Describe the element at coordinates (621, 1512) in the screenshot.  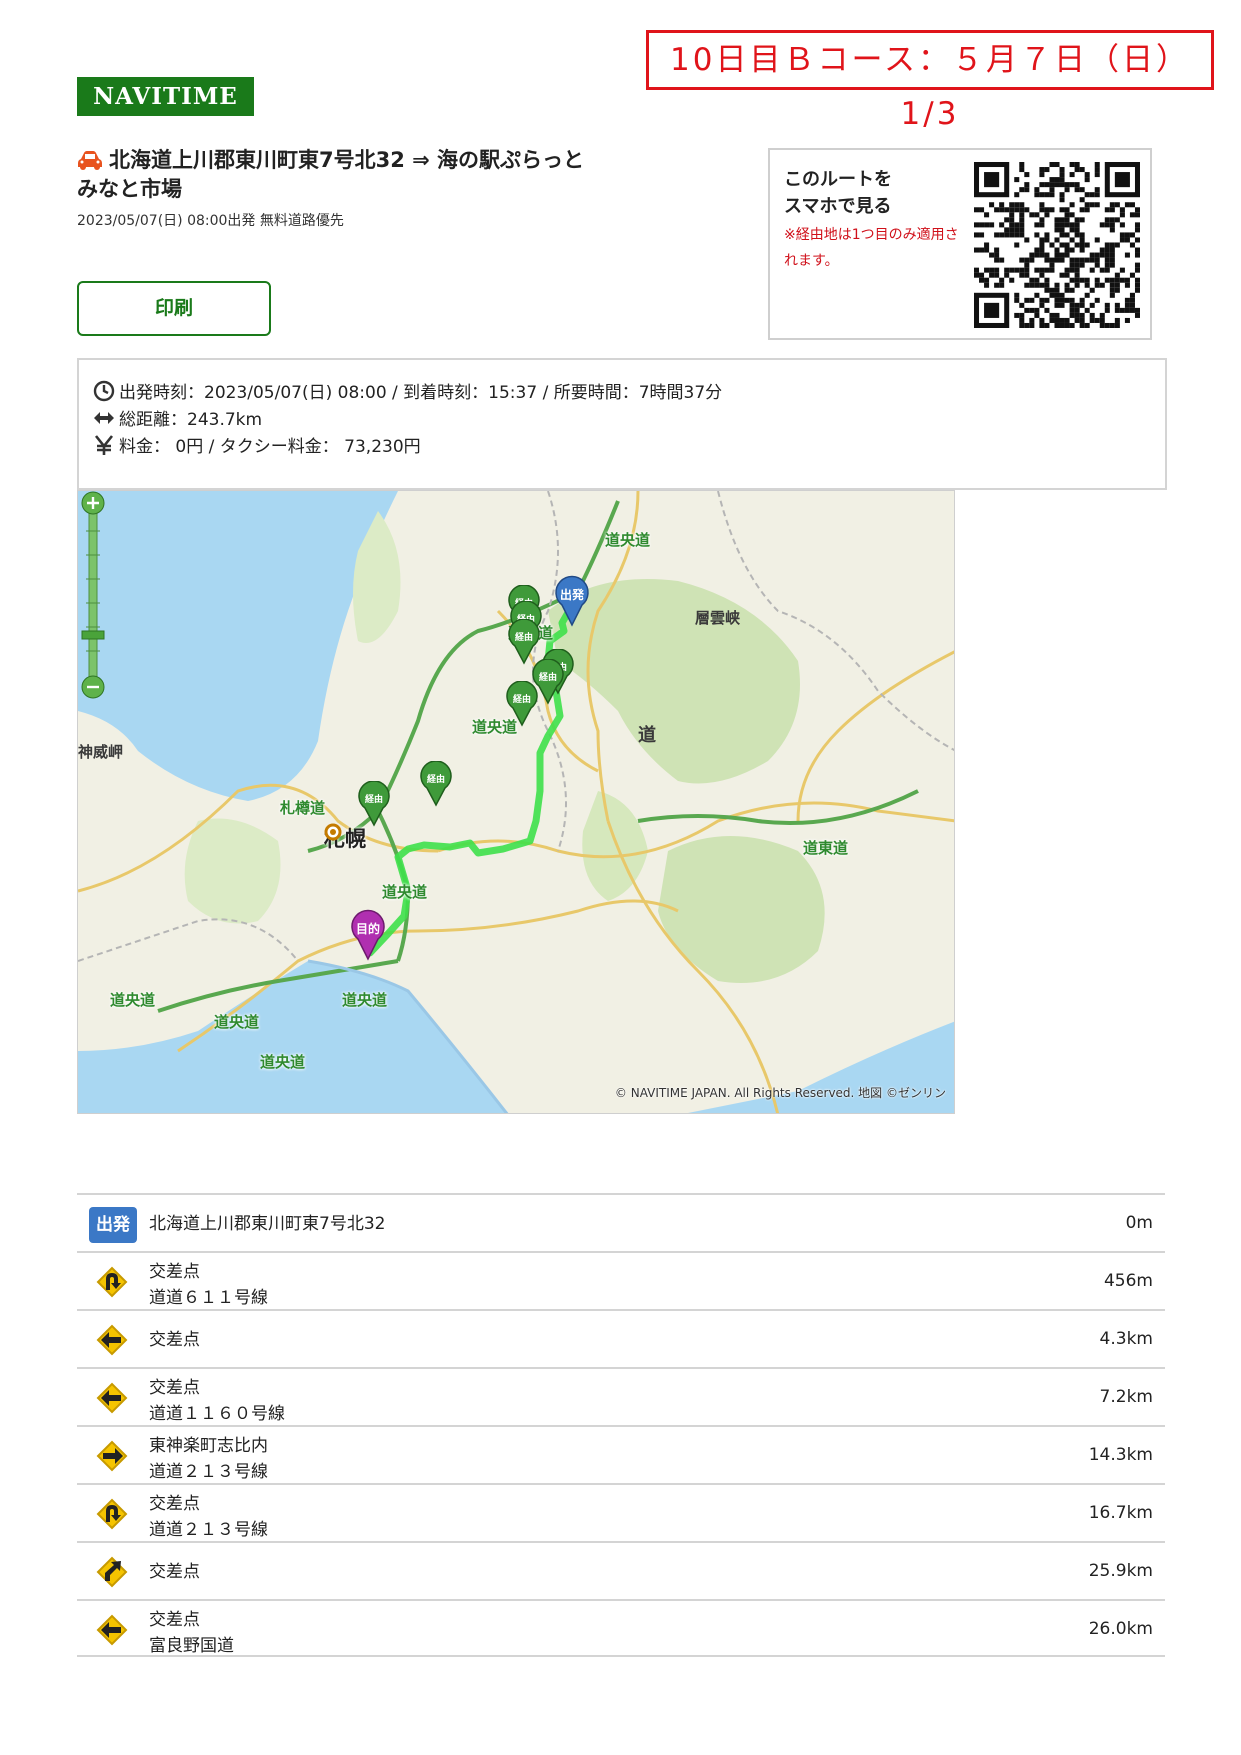
I see `route-step-row: 交差点道道２１３号線 16.7km` at that location.